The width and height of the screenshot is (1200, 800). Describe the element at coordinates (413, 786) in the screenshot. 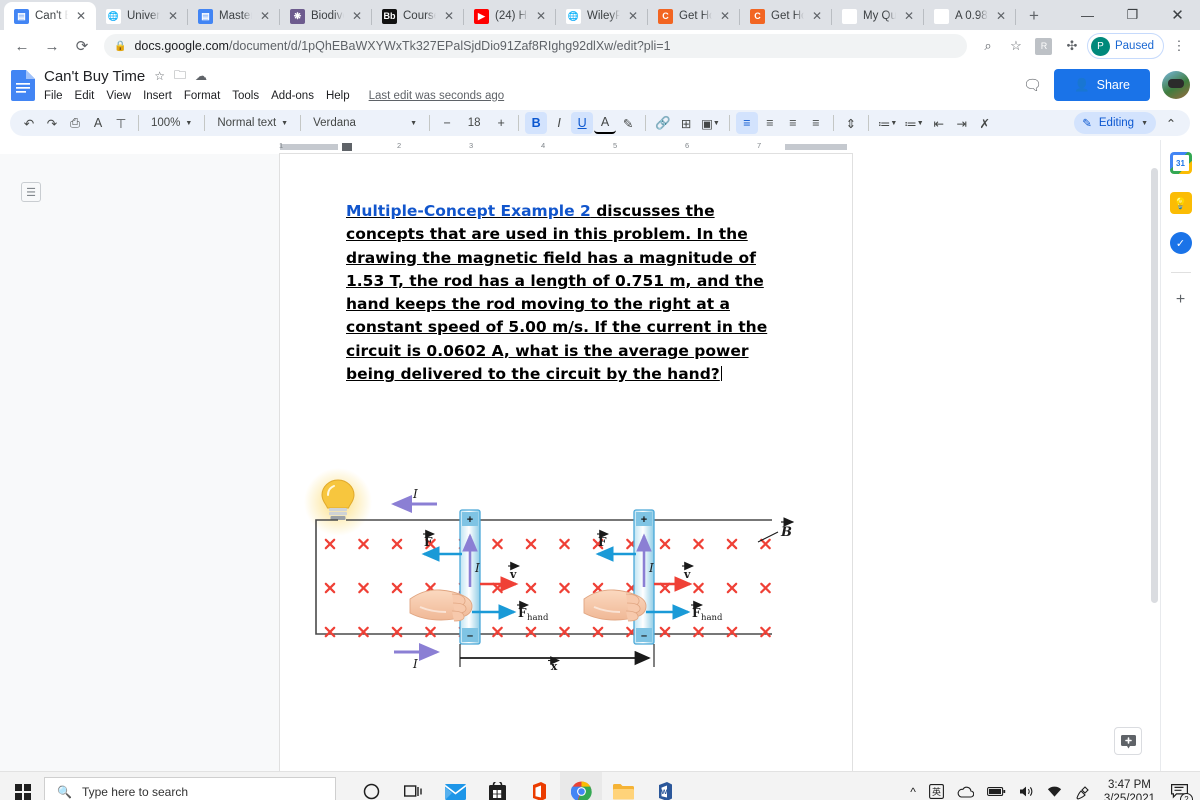

I see `task-view-icon` at that location.